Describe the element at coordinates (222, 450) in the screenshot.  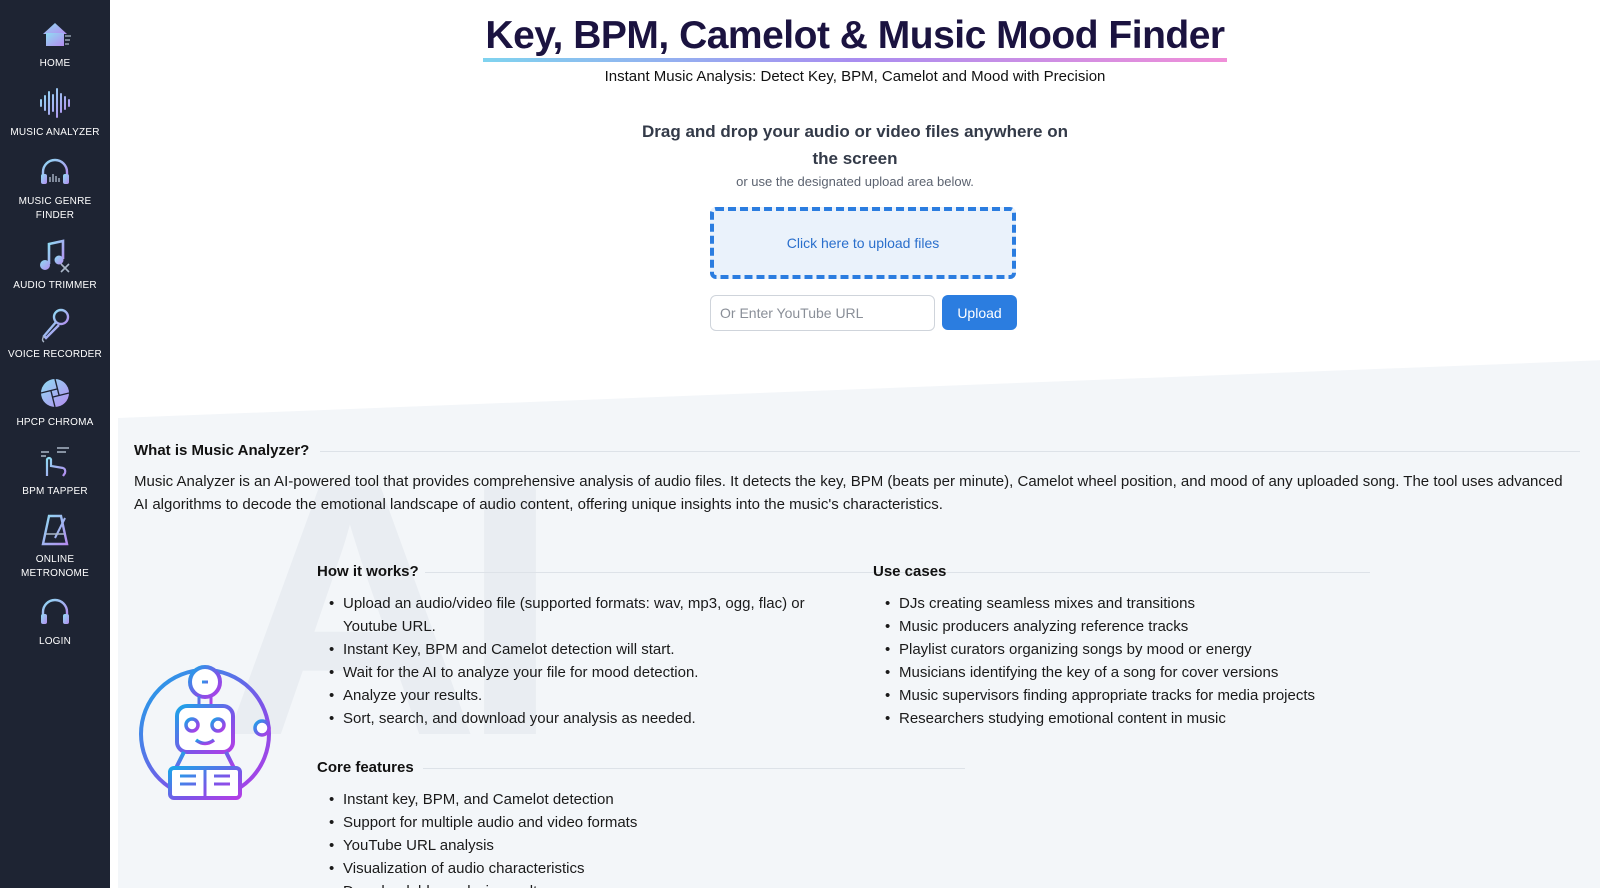
I see `about-heading: What is Music Analyzer?` at that location.